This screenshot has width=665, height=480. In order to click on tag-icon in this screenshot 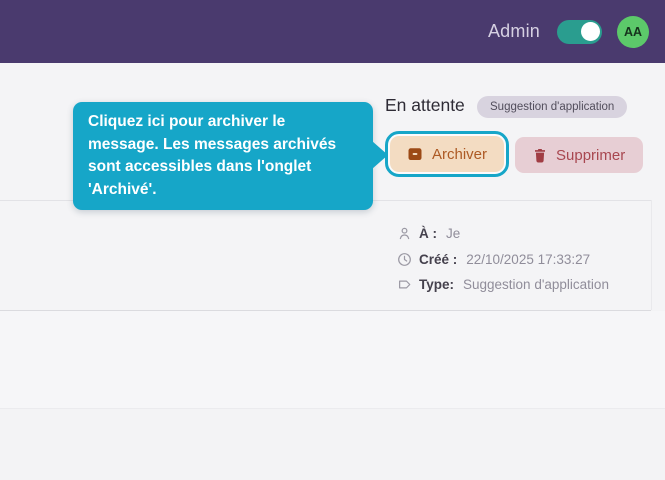, I will do `click(405, 284)`.